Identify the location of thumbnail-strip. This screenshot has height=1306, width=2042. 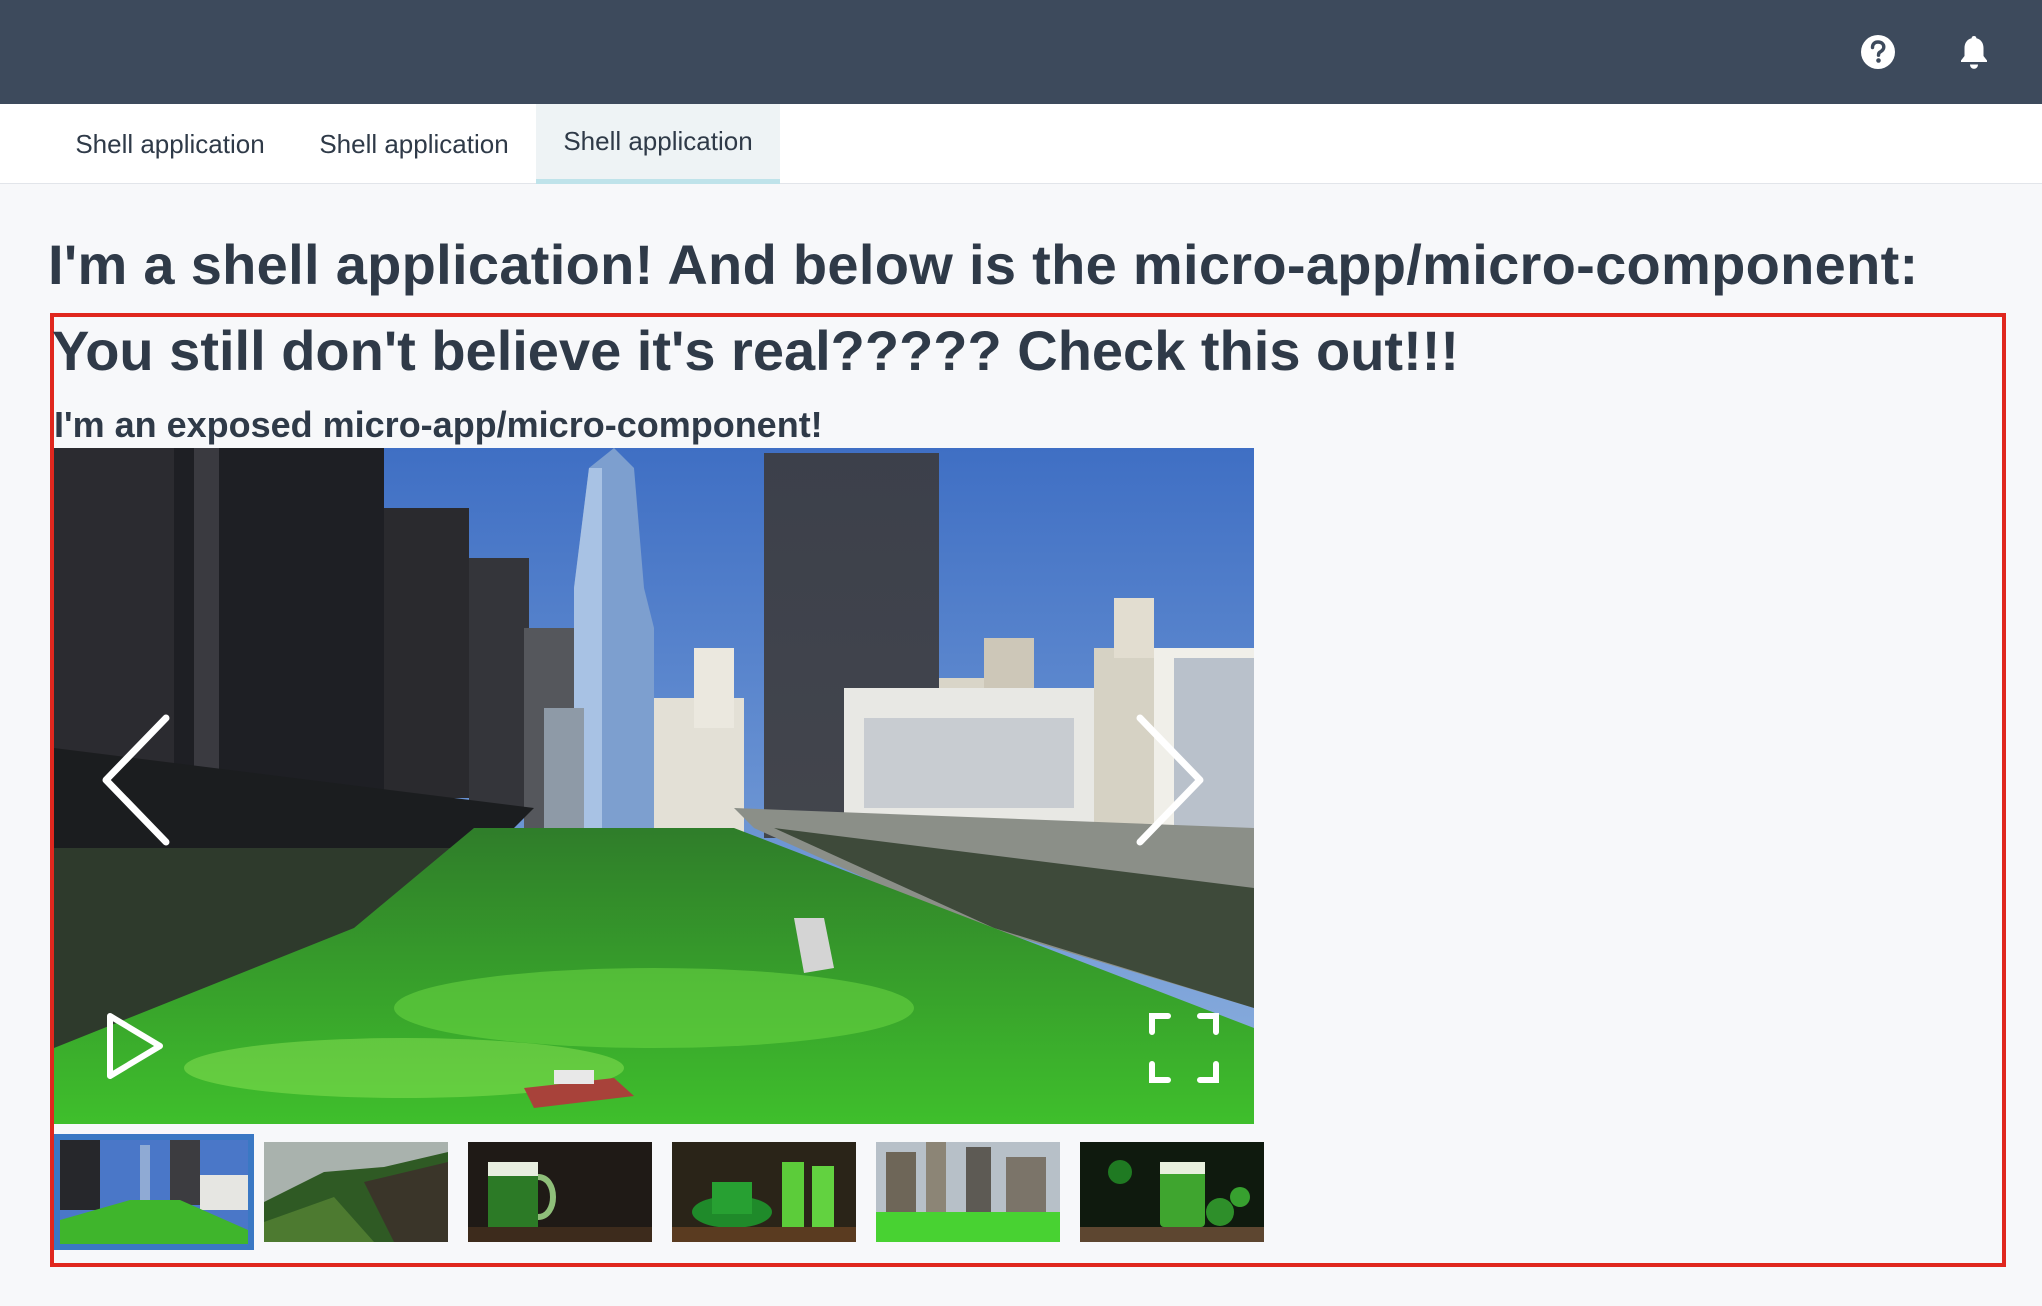
(659, 1193).